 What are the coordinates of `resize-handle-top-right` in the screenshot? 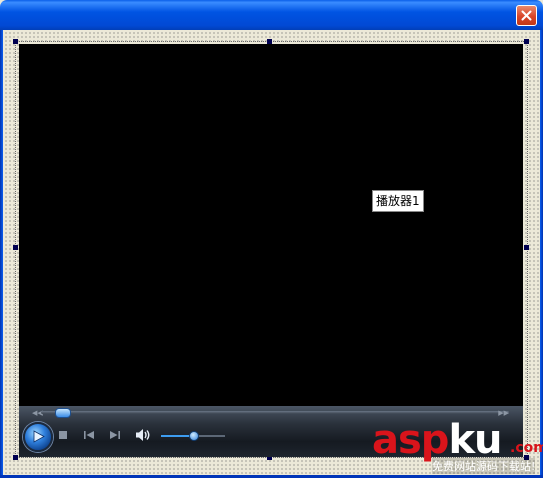 It's located at (526, 41).